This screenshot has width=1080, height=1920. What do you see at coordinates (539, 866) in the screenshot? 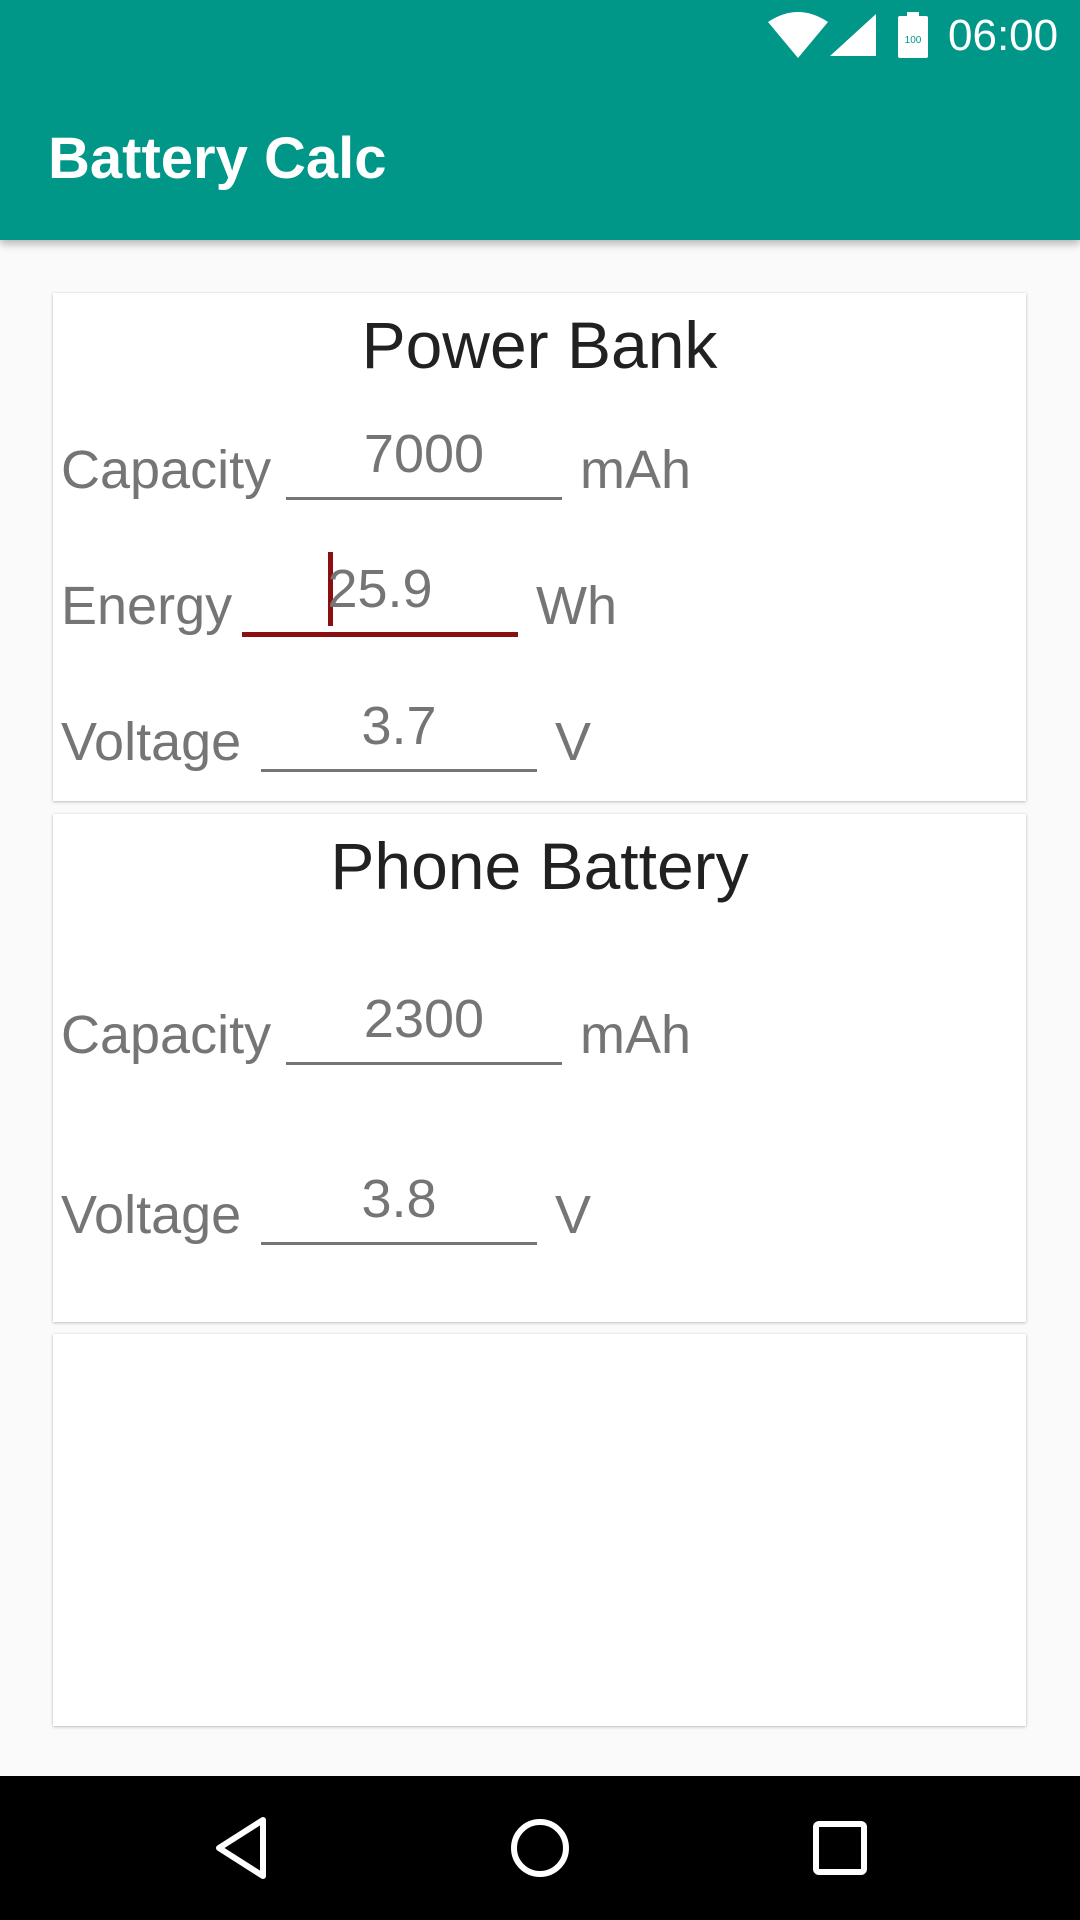
I see `phone-battery-title: Phone Battery` at bounding box center [539, 866].